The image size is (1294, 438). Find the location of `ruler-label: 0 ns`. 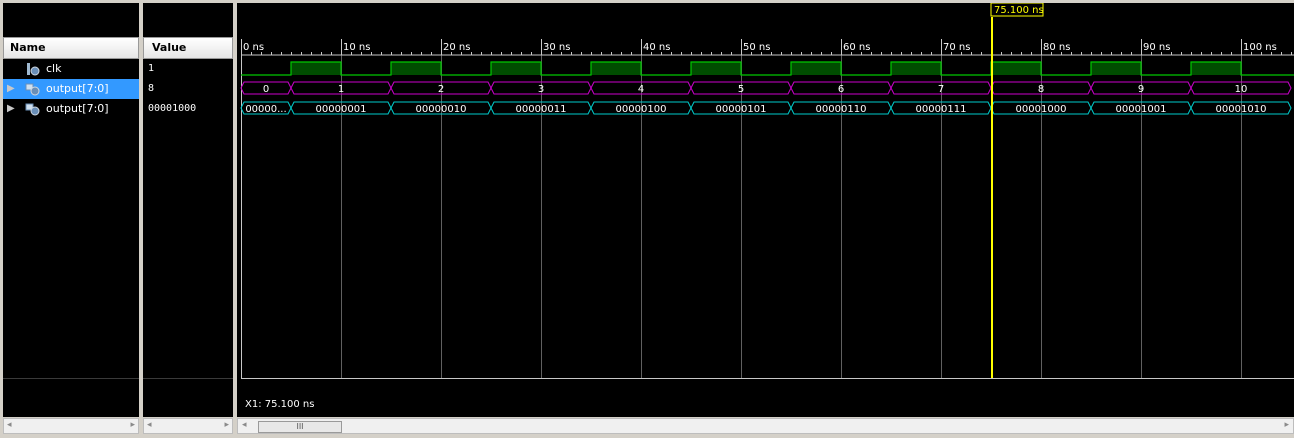

ruler-label: 0 ns is located at coordinates (253, 47).